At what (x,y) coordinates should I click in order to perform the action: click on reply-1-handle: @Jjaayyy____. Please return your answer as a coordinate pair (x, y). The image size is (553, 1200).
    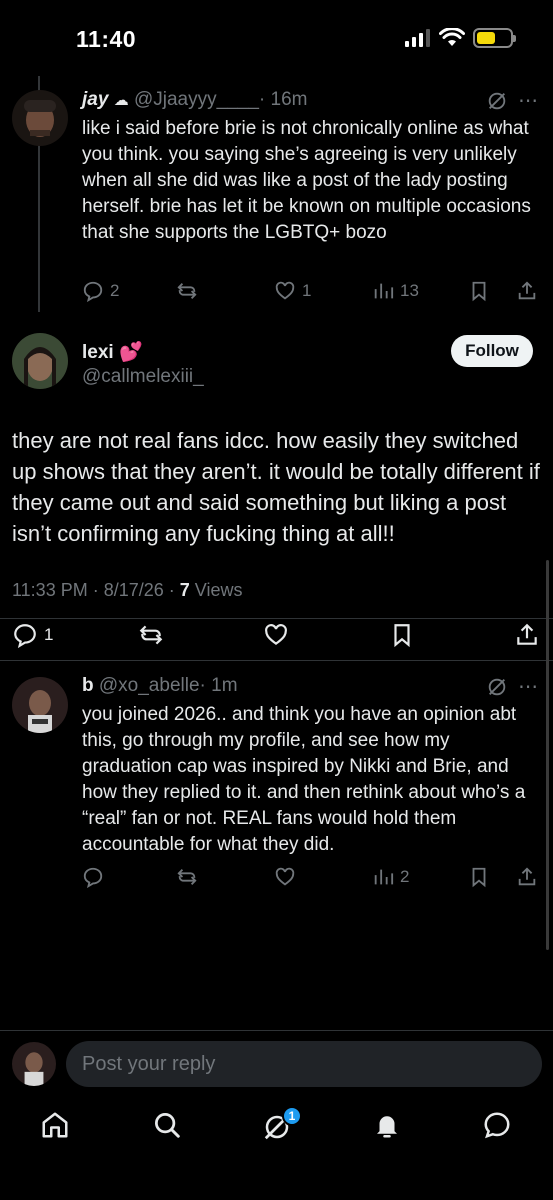
    Looking at the image, I should click on (196, 99).